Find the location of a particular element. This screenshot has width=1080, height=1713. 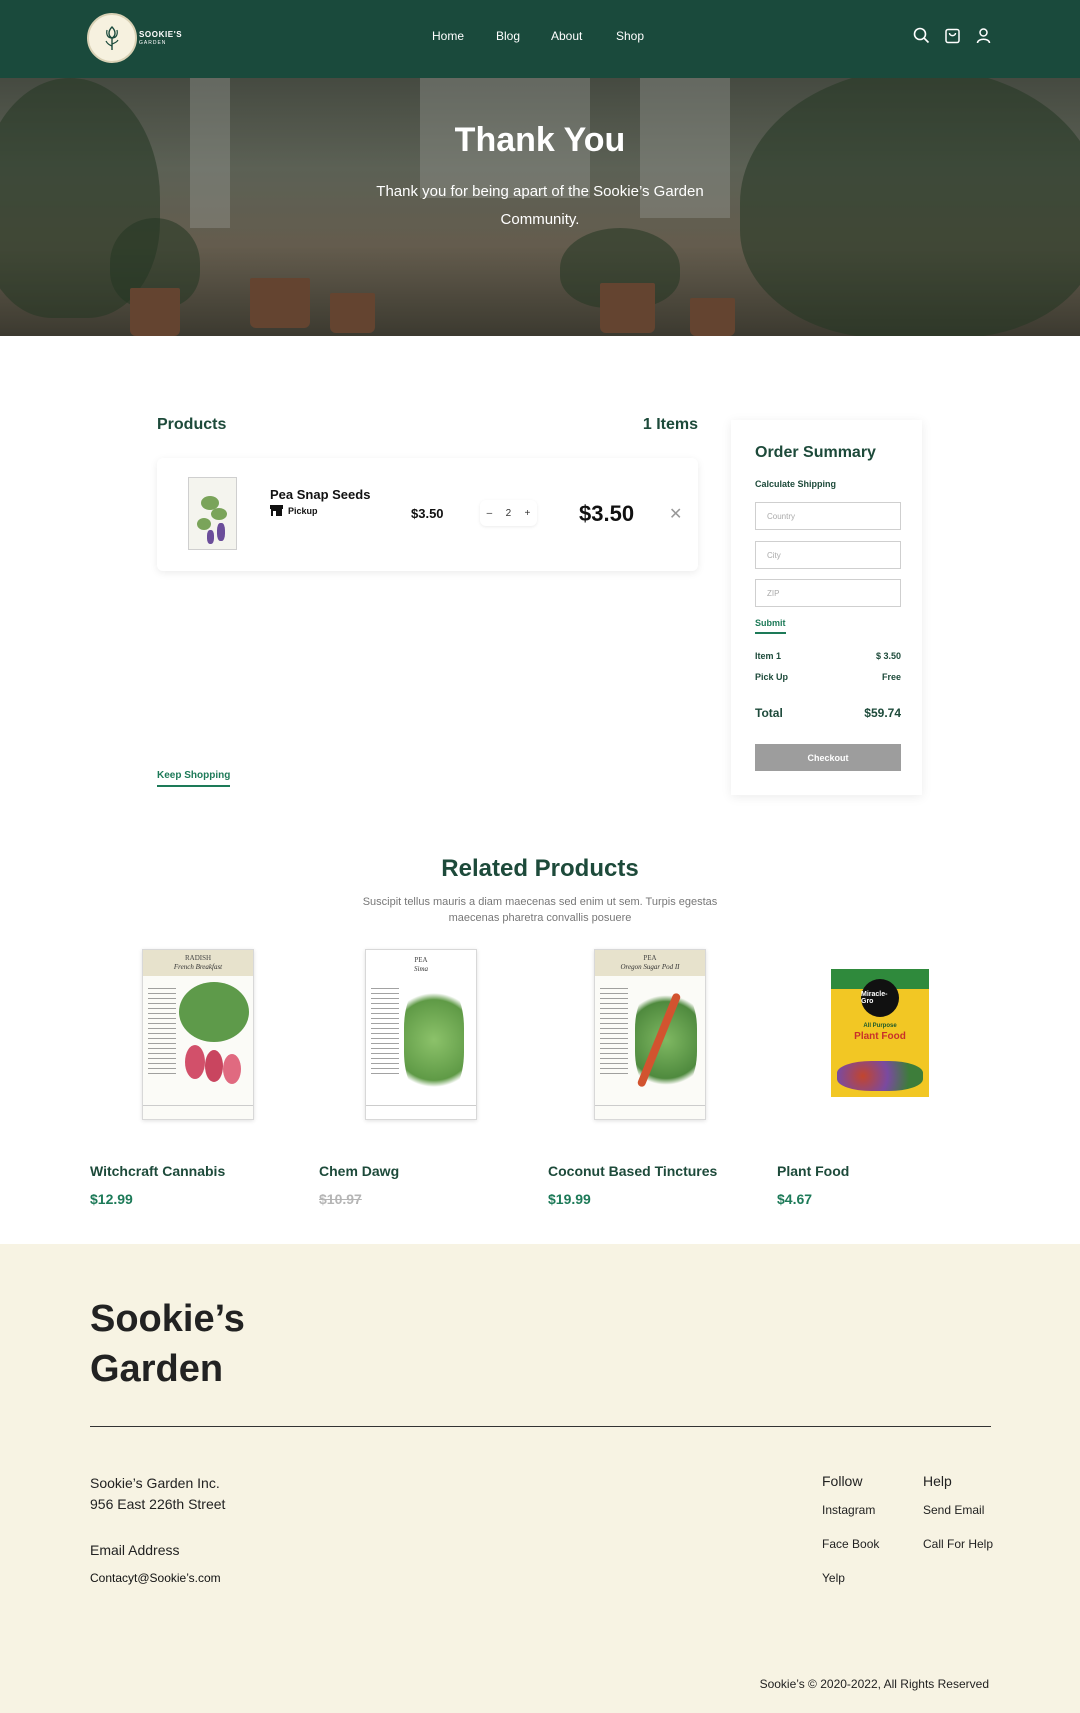

product-name: Plant Food is located at coordinates (813, 1171).